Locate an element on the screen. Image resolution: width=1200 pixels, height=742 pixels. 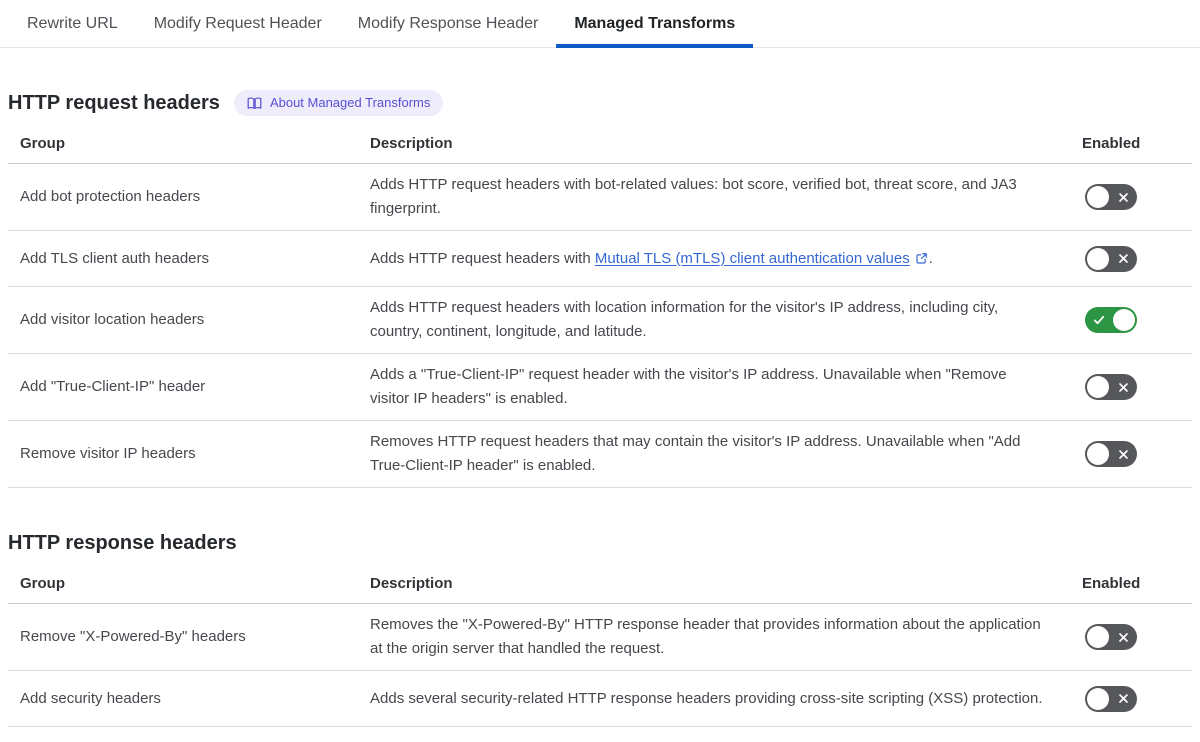
group-cell: Add bot protection headers is located at coordinates (110, 196).